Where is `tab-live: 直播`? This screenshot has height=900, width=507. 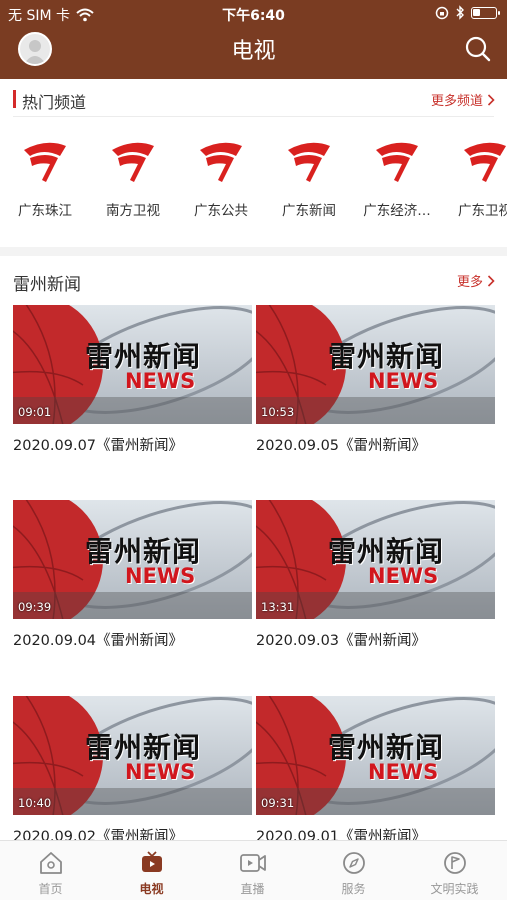
tab-live: 直播 is located at coordinates (252, 870).